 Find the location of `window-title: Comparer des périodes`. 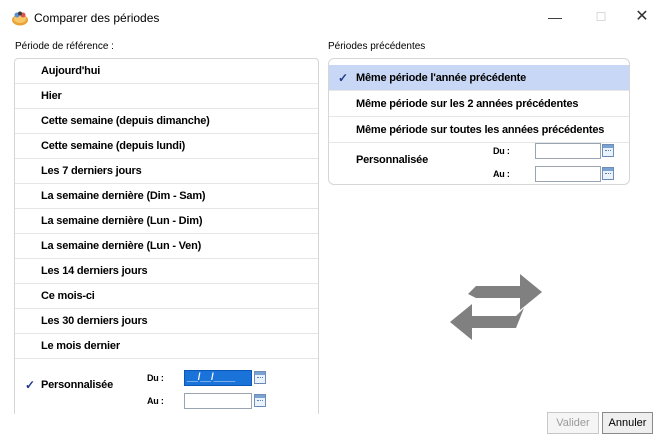

window-title: Comparer des périodes is located at coordinates (97, 18).